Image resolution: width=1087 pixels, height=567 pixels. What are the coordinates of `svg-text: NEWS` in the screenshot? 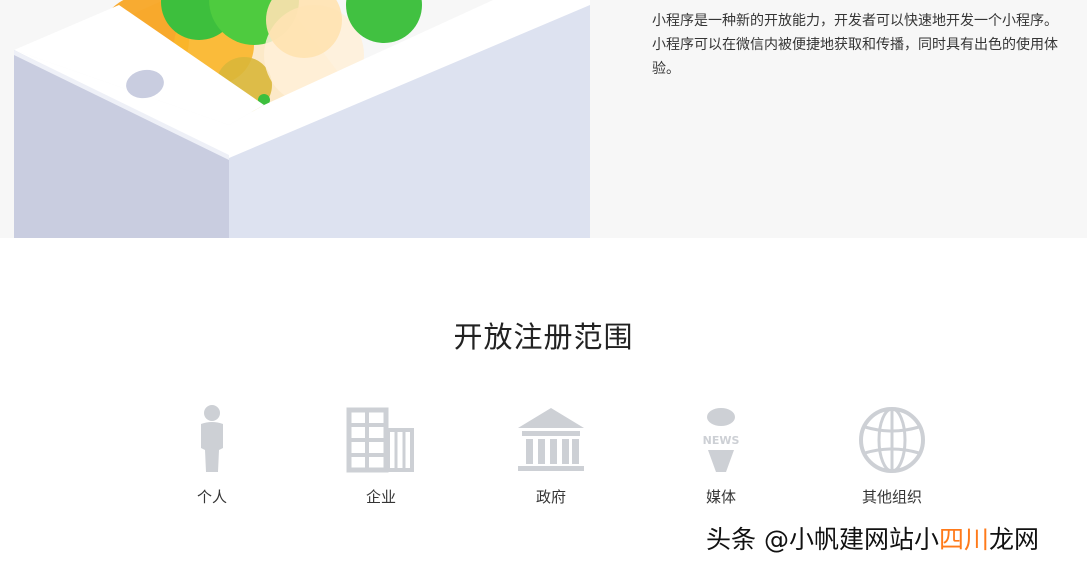 It's located at (721, 440).